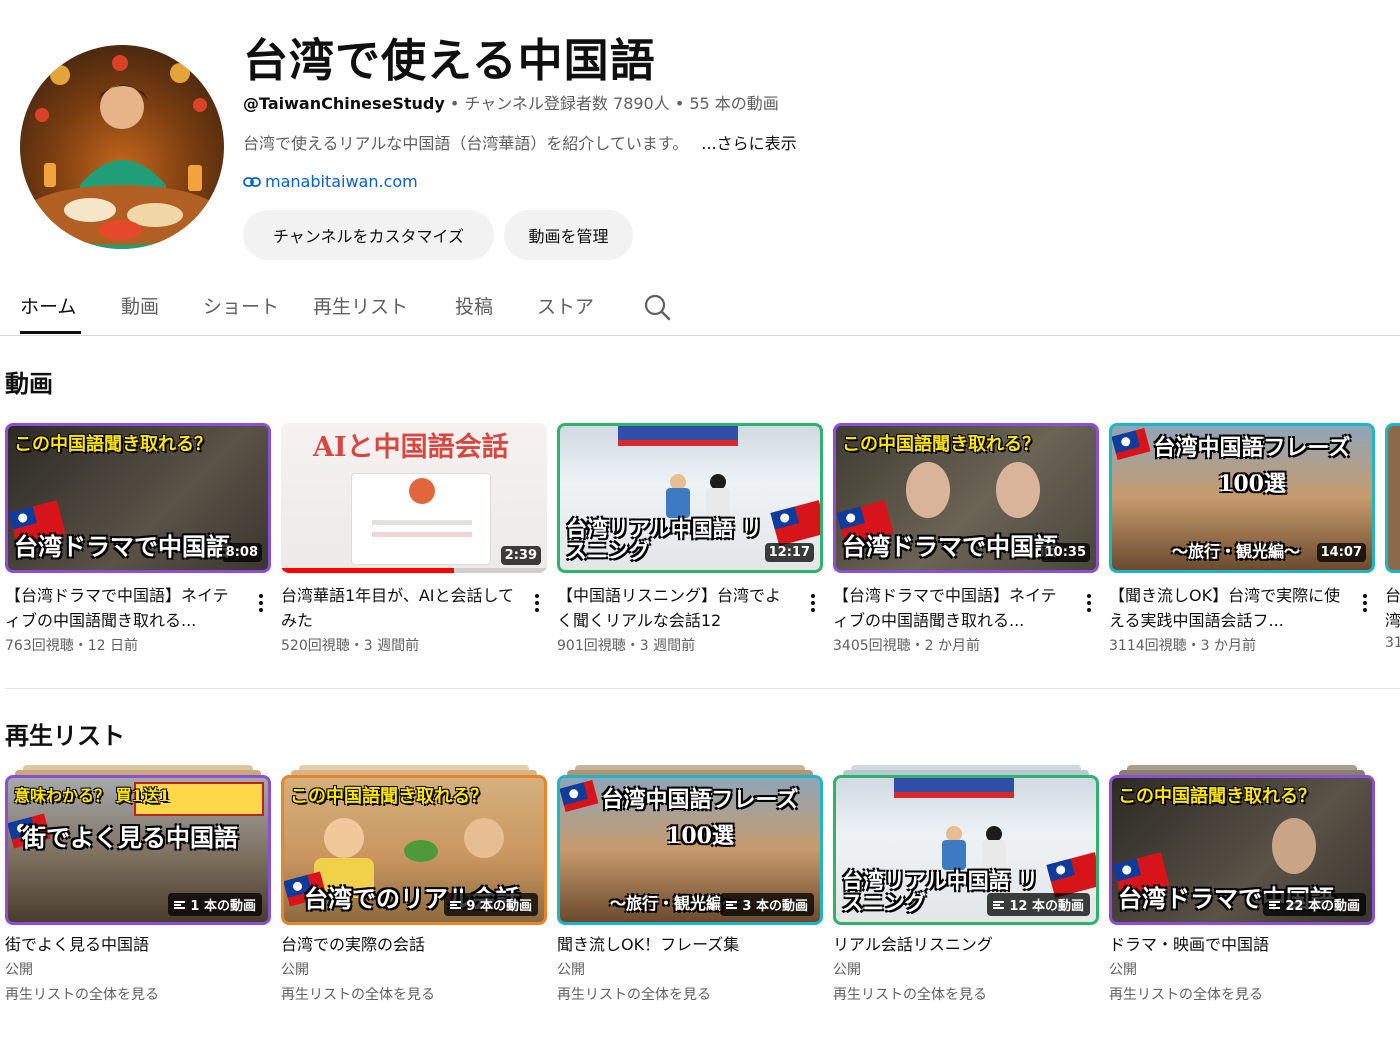 This screenshot has width=1400, height=1050. I want to click on playlist-title: 台湾での実際の会話, so click(414, 945).